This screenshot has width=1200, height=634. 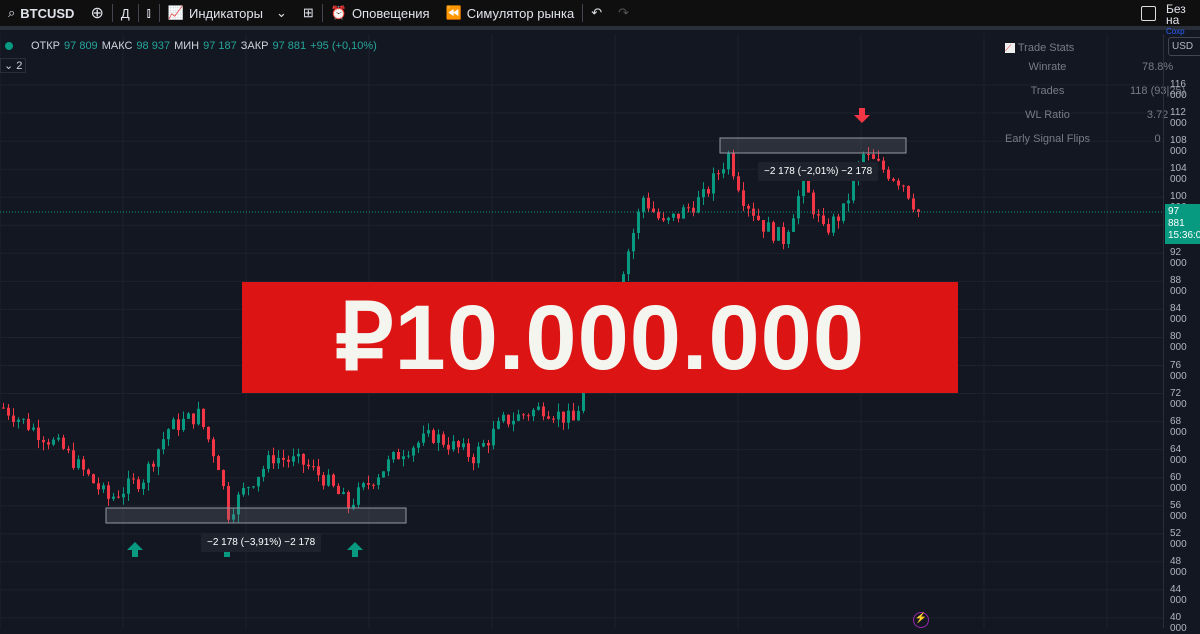 I want to click on symbol-search: ⌕ BTCUSD, so click(x=41, y=14).